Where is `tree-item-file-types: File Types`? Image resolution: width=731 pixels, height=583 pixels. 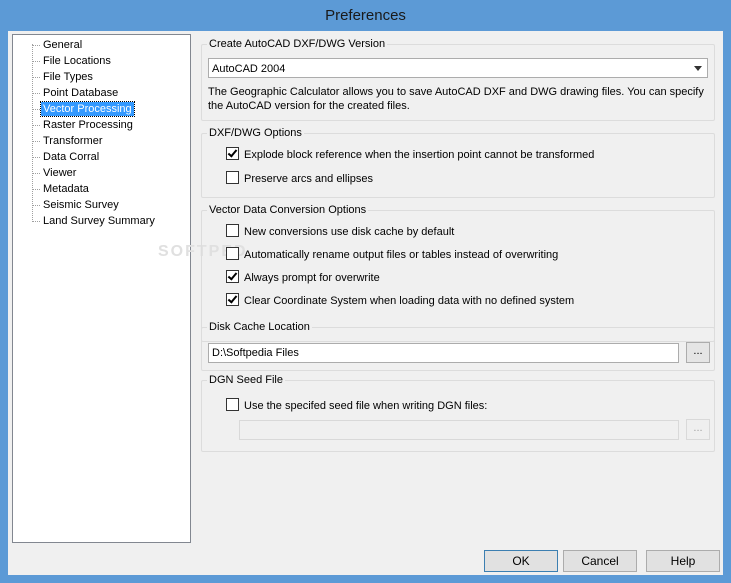
tree-item-file-types: File Types is located at coordinates (63, 77).